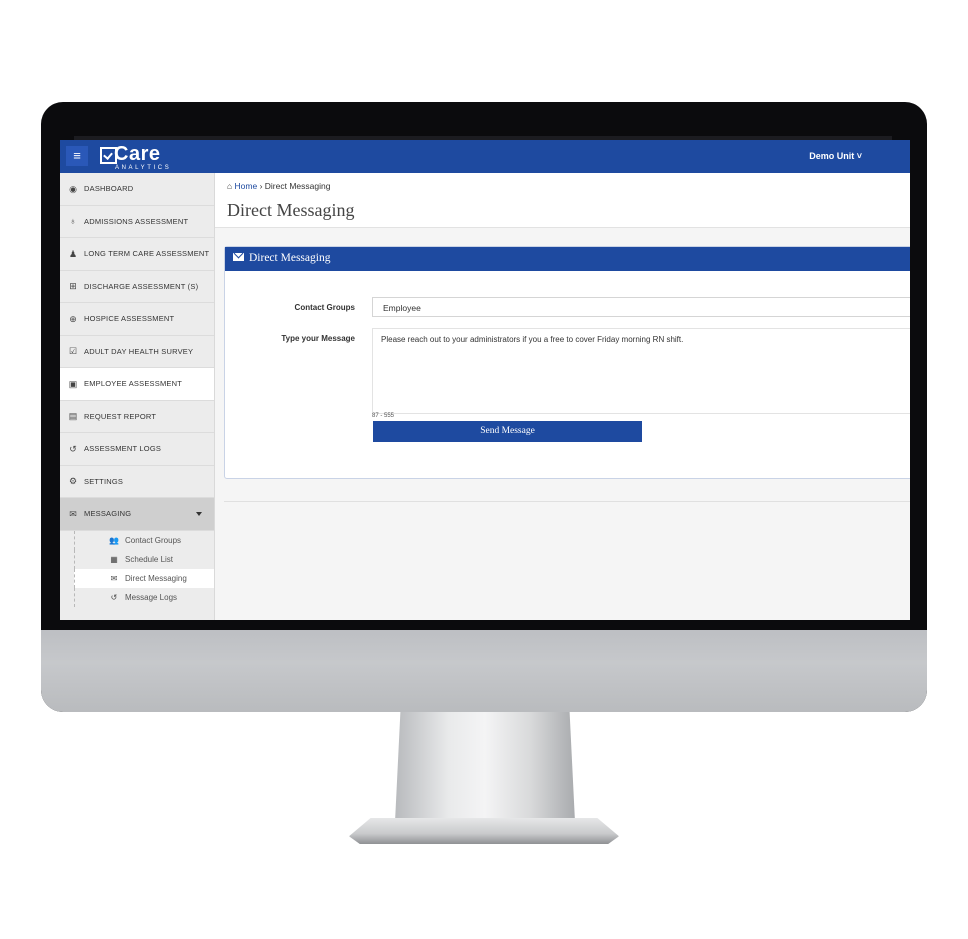  I want to click on submenu-item-label: Message Logs, so click(151, 597).